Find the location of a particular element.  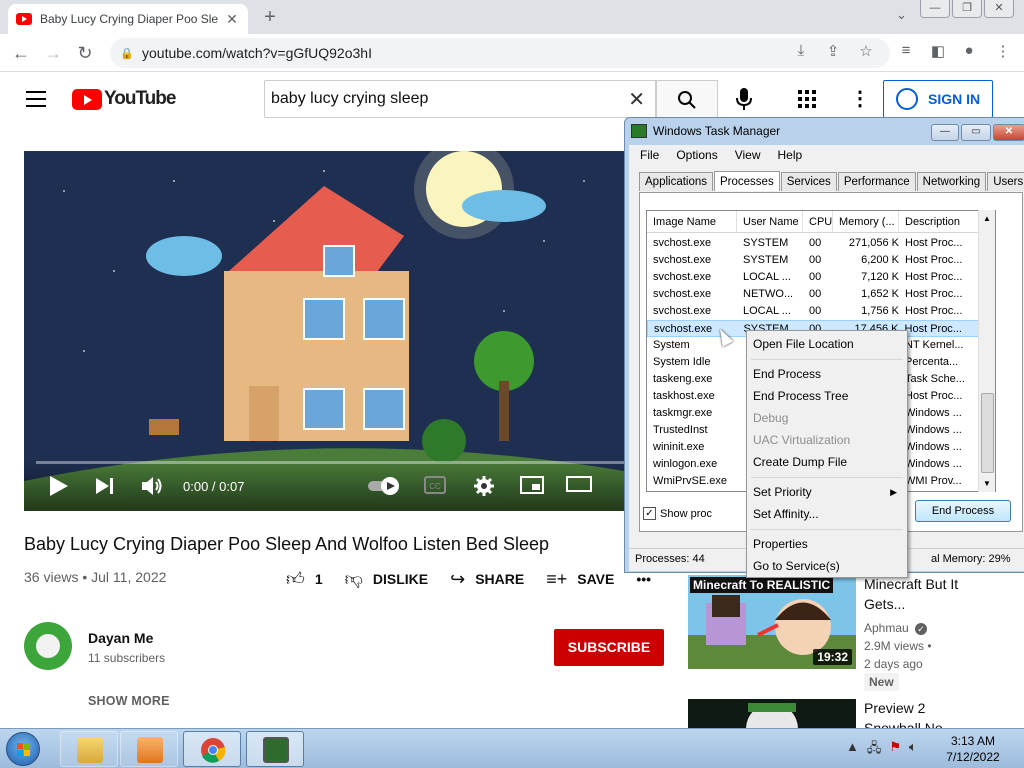

subscribe-button: SUBSCRIBE is located at coordinates (609, 647).